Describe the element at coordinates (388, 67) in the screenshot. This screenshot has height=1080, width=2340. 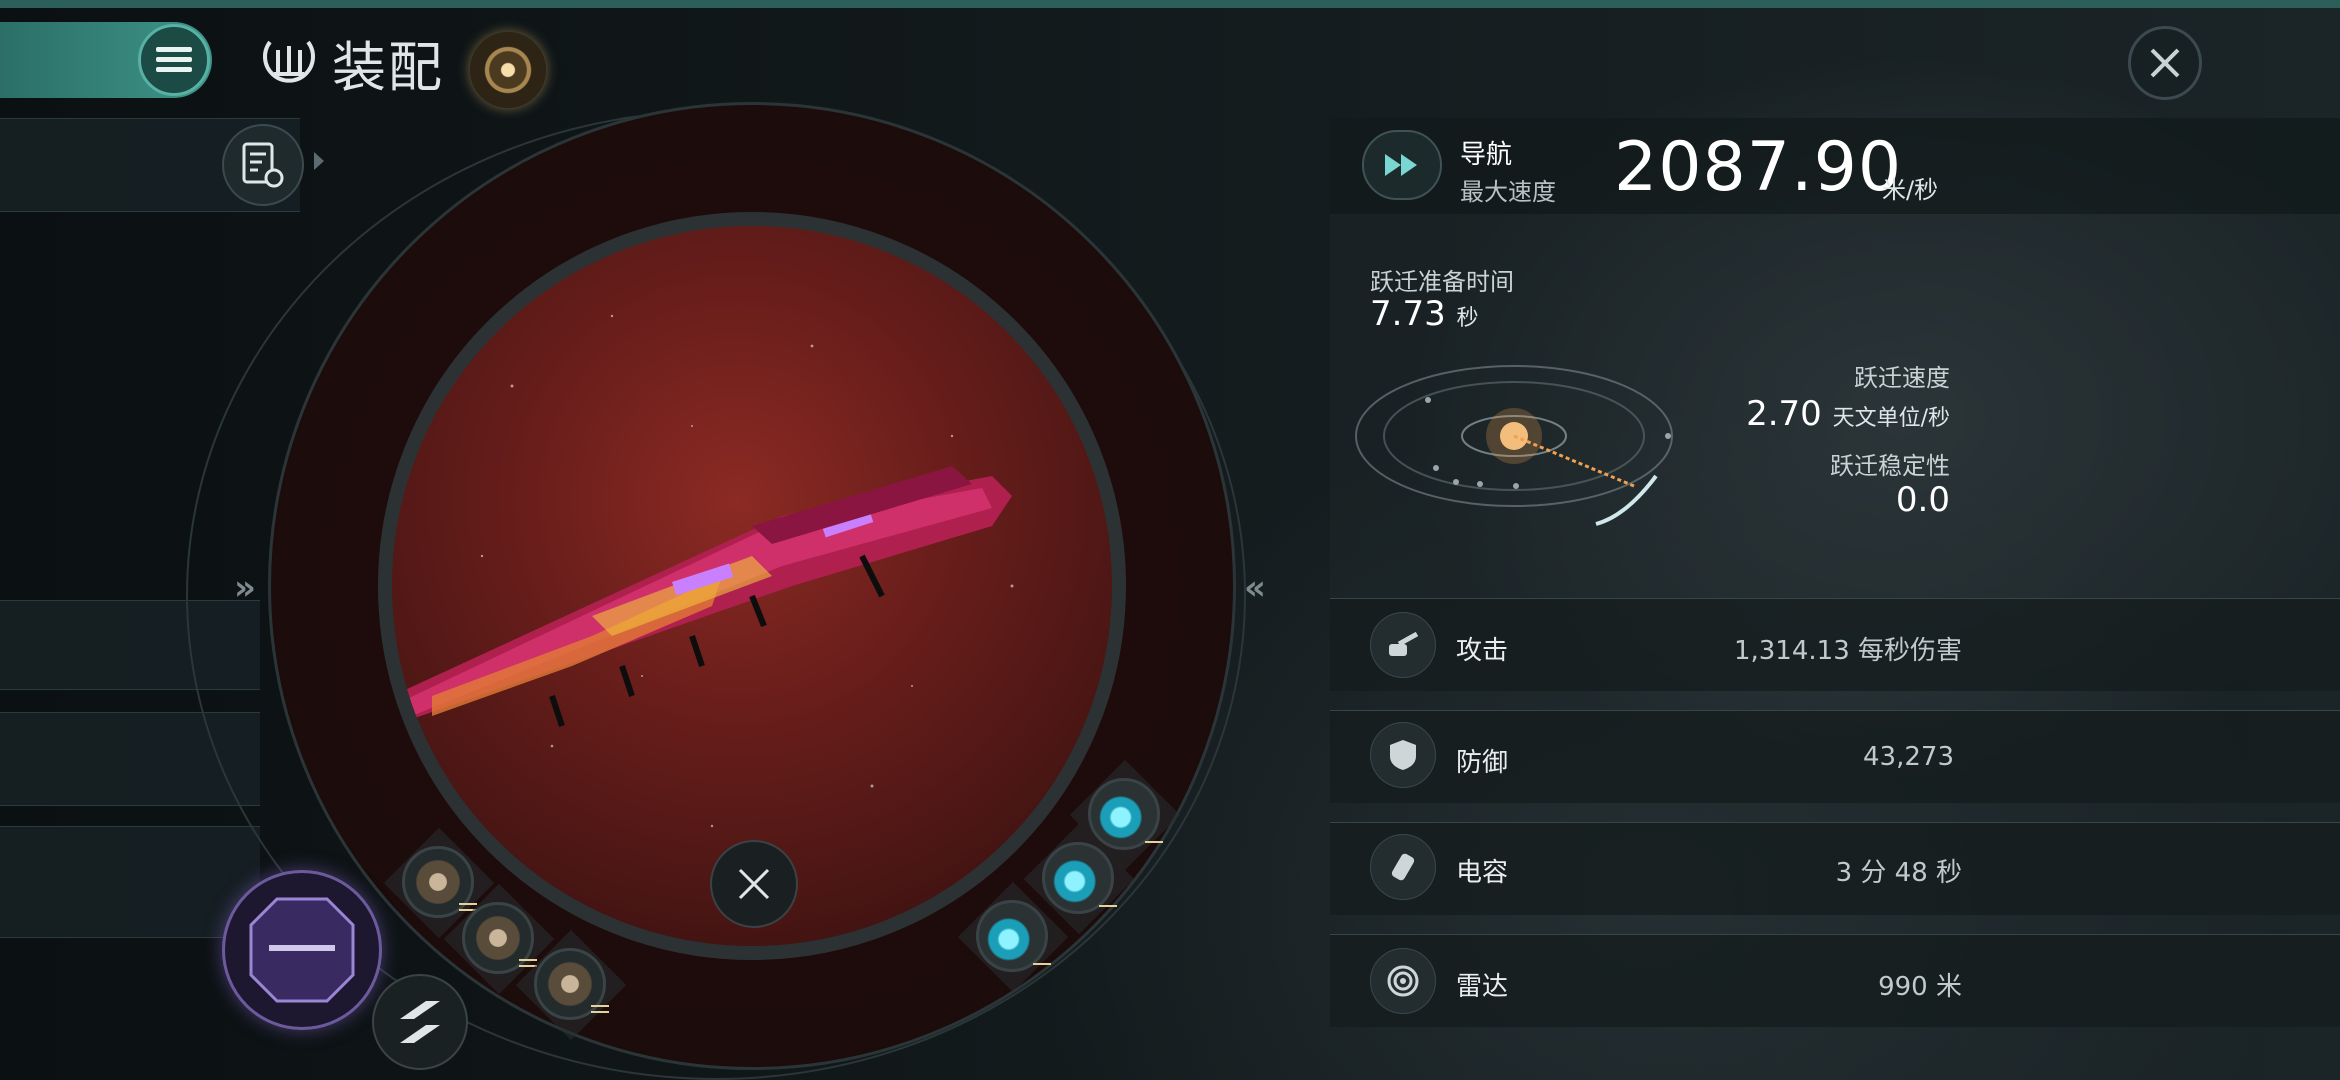
I see `page-title: 装配` at that location.